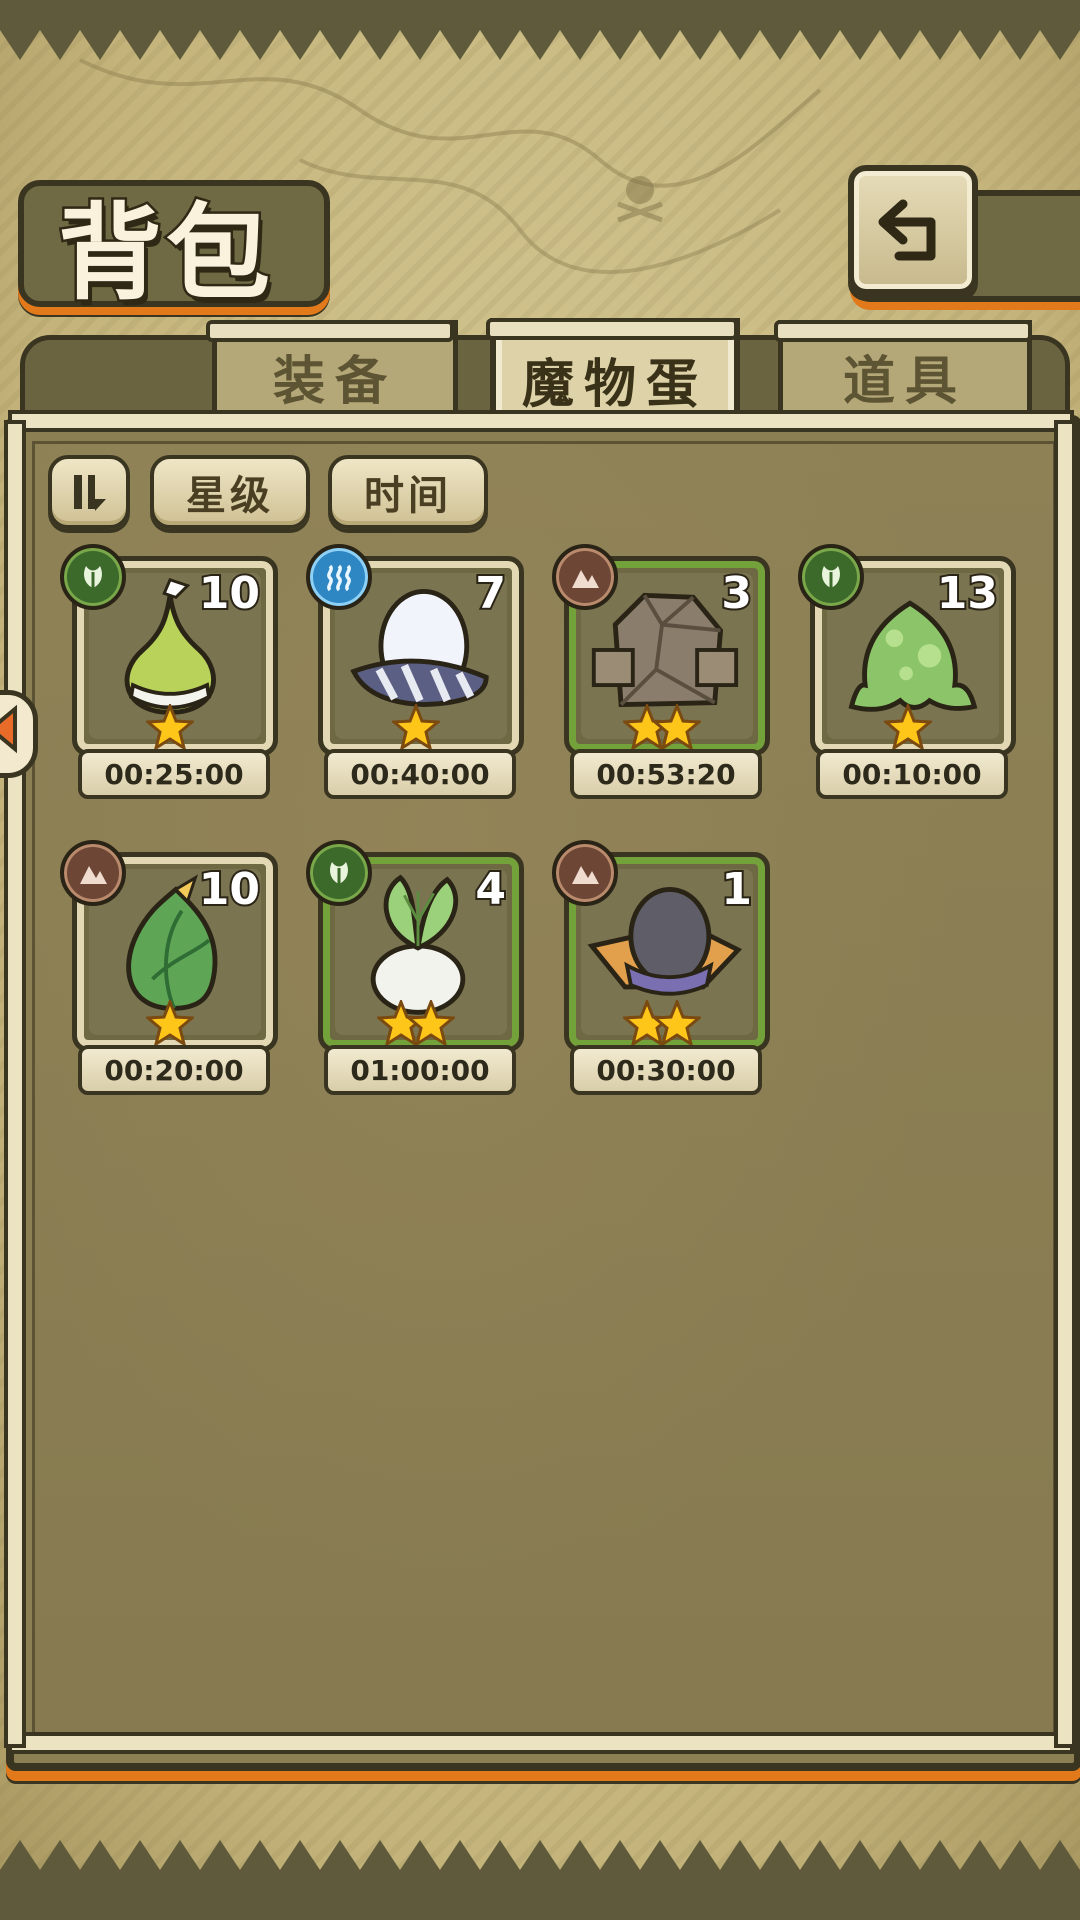 This screenshot has width=1080, height=1920. Describe the element at coordinates (736, 593) in the screenshot. I see `egg-count: 3` at that location.